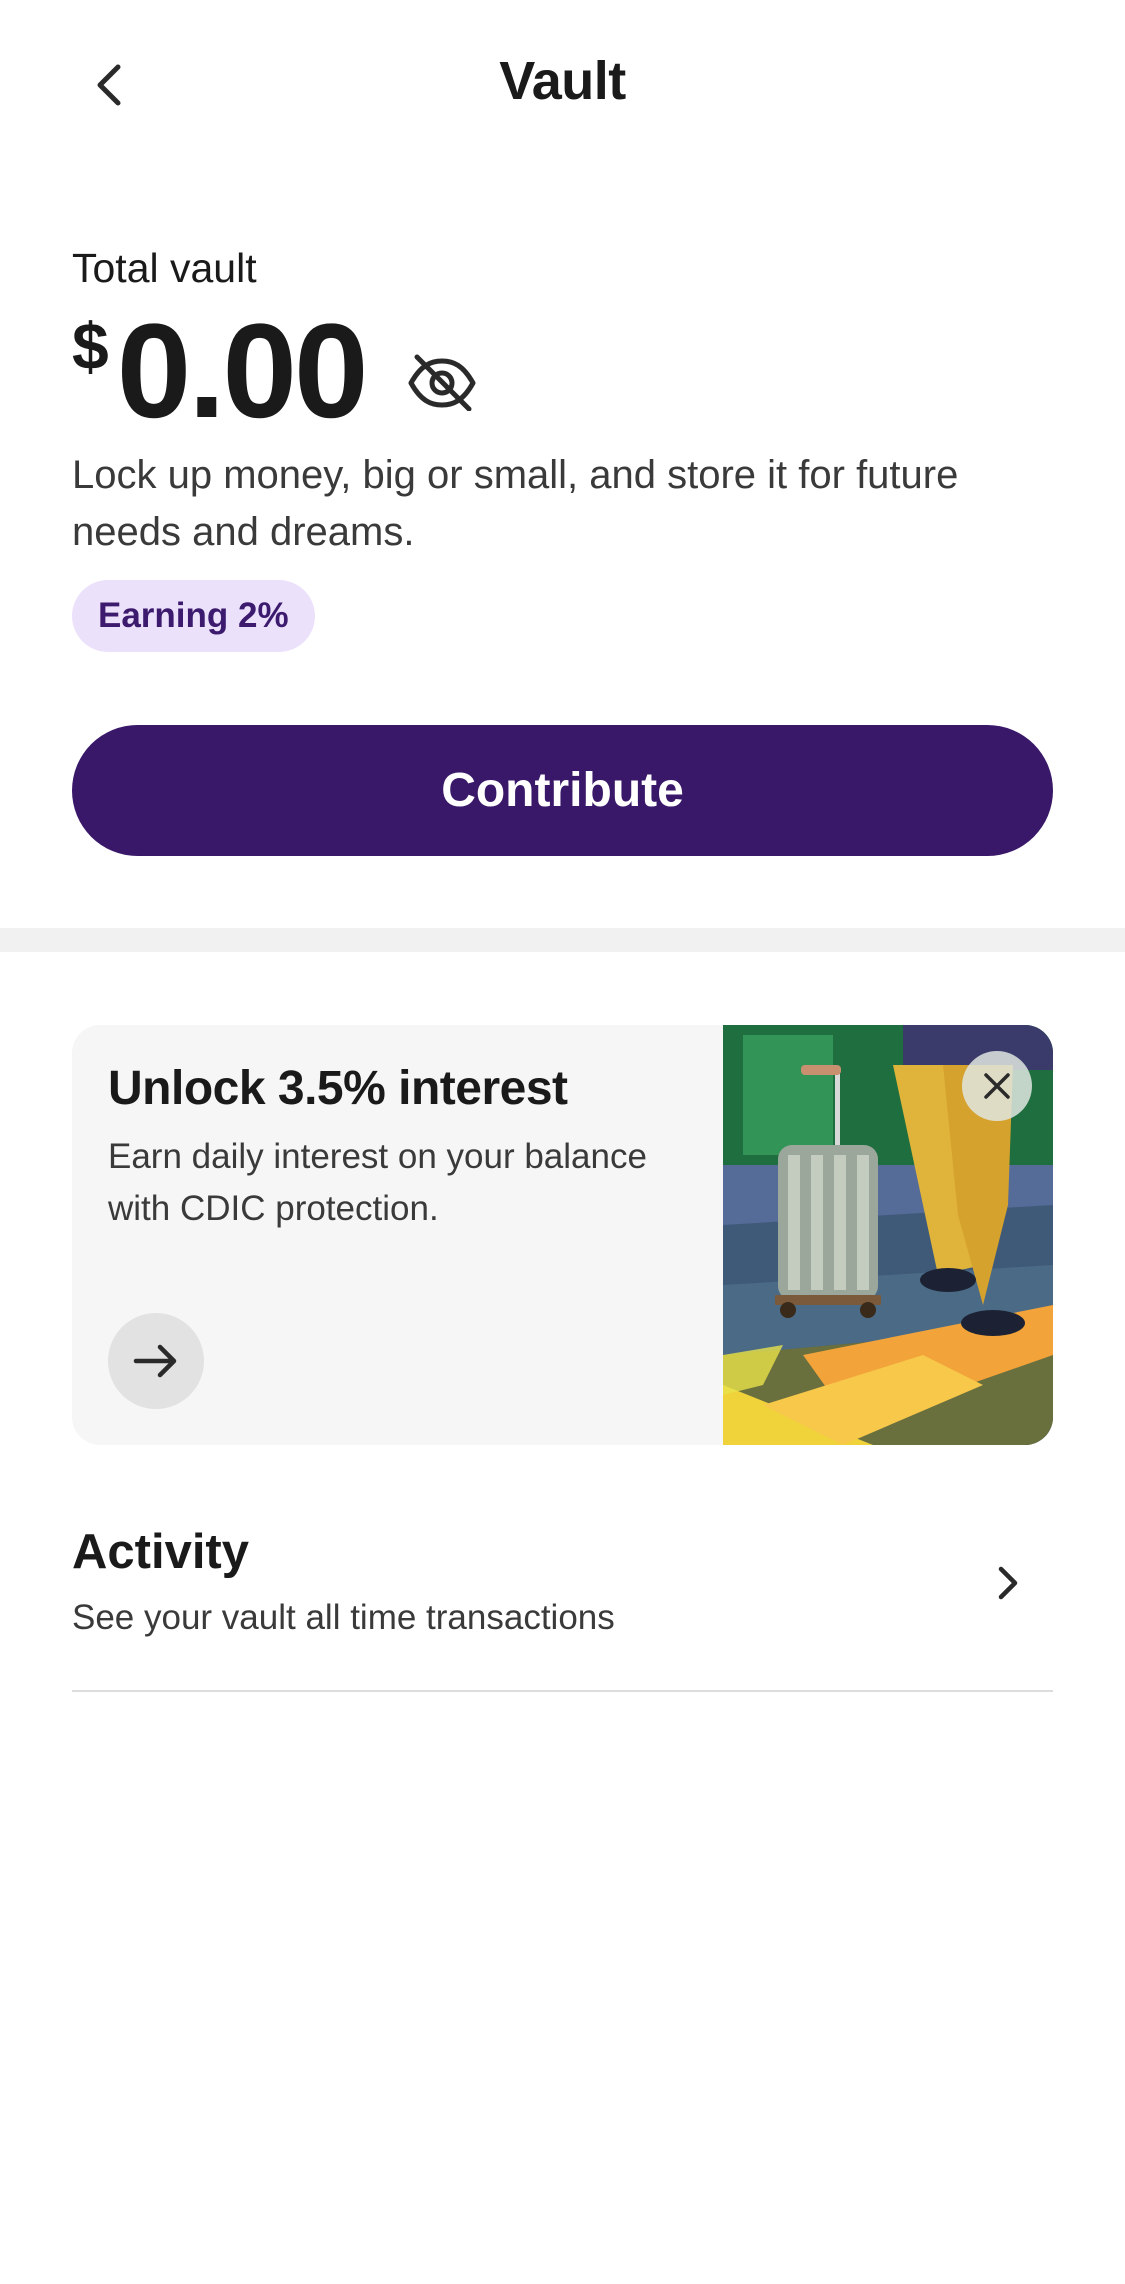 The image size is (1125, 2284). Describe the element at coordinates (562, 81) in the screenshot. I see `page-title: Vault` at that location.